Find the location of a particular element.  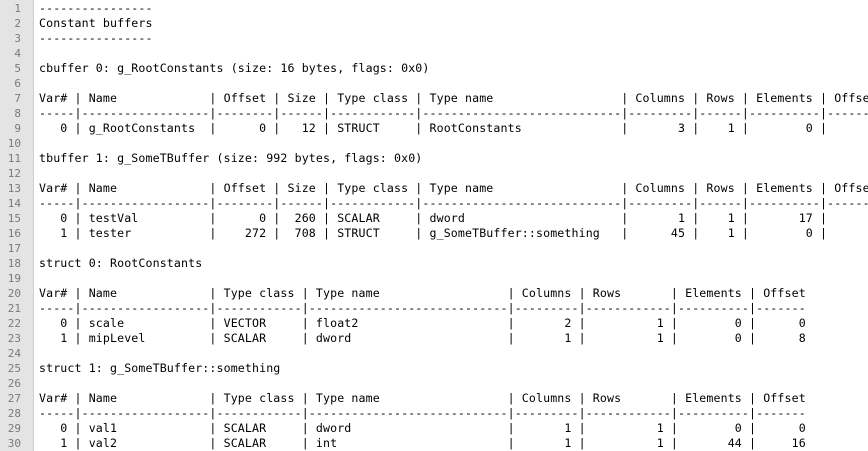

line-number: 20 is located at coordinates (14, 293).